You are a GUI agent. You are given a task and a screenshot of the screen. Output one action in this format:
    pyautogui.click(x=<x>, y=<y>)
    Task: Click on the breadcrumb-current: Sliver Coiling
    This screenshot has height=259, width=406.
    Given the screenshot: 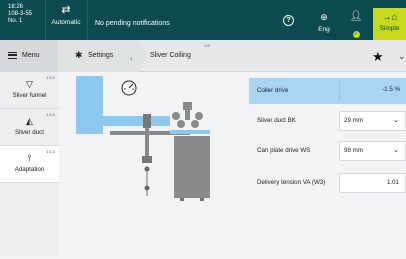 What is the action you would take?
    pyautogui.click(x=170, y=55)
    